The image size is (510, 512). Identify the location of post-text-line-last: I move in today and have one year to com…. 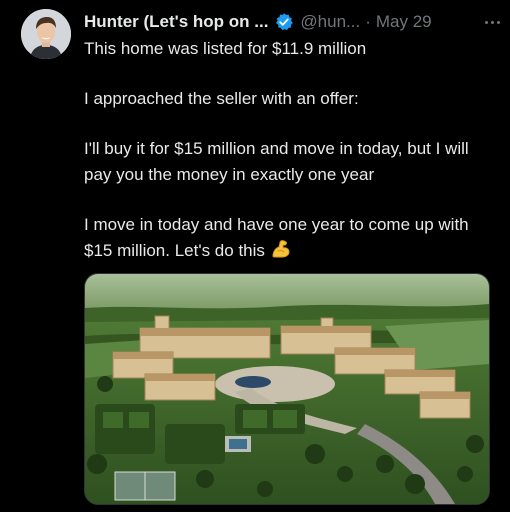
(289, 238).